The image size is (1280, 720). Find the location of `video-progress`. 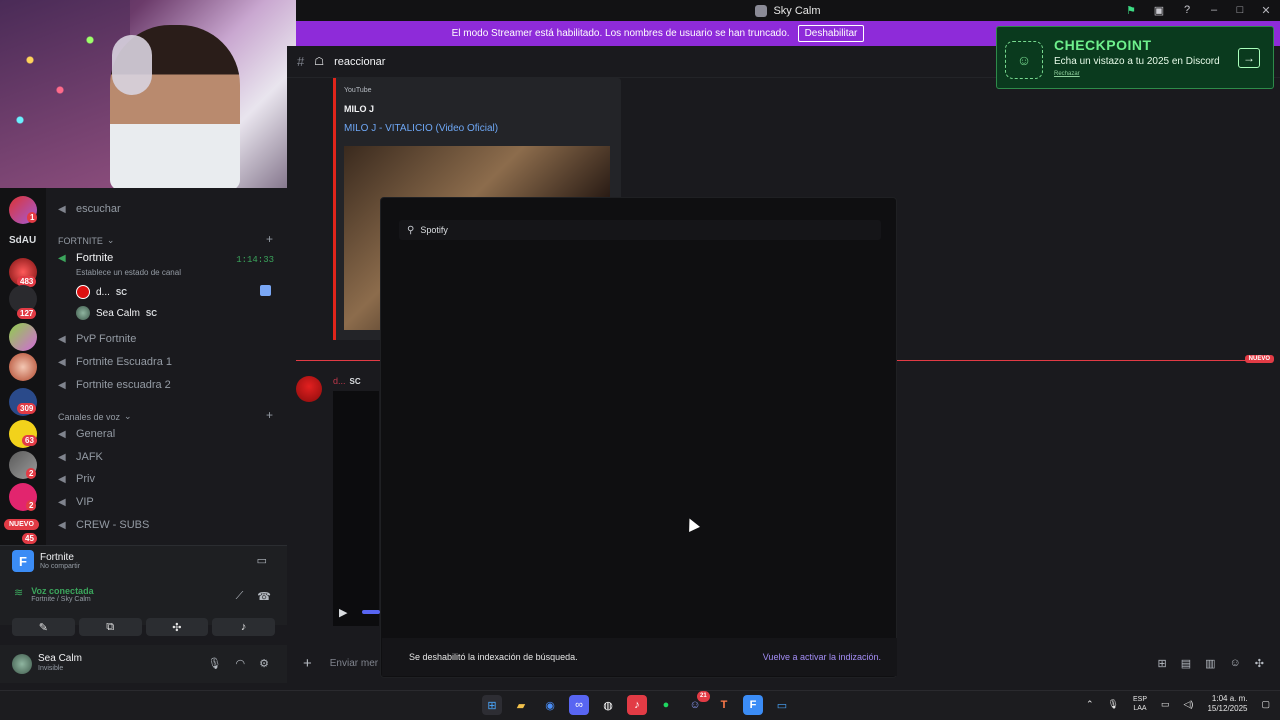

video-progress is located at coordinates (371, 612).